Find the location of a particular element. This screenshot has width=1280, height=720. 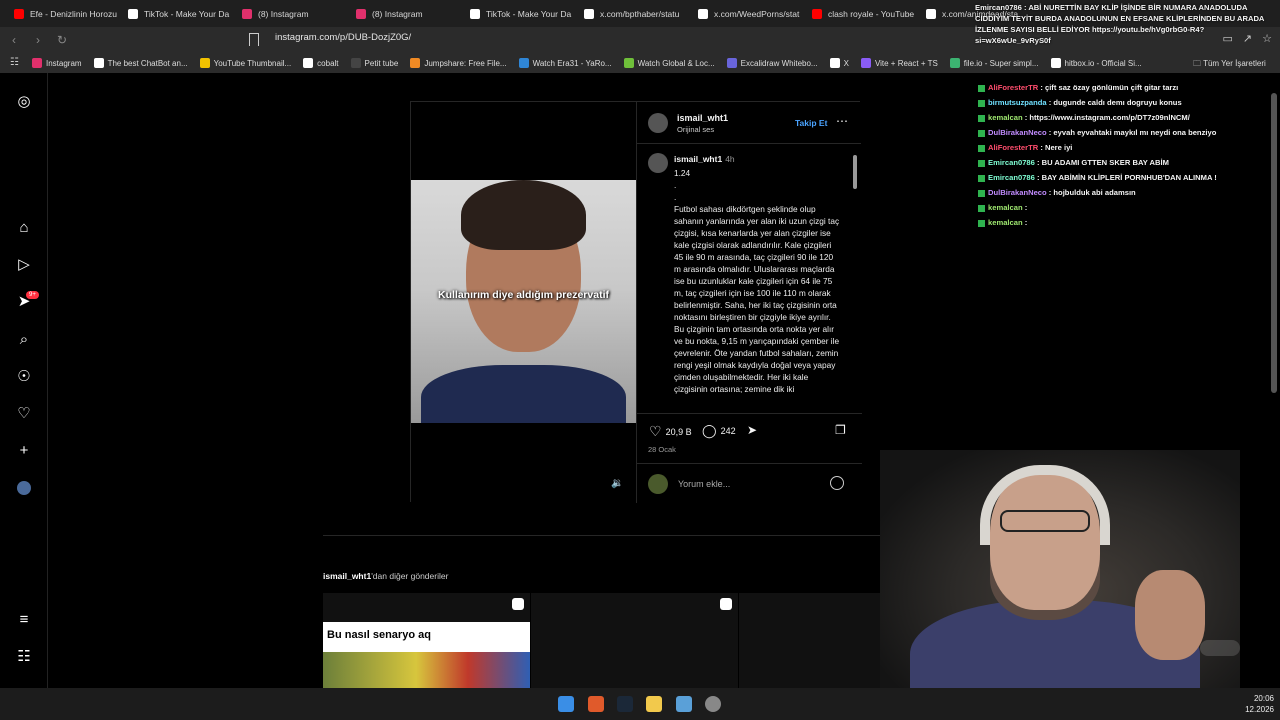

post-video: Kullanırım diye aldığım prezervatif 🔉 is located at coordinates (523, 302).